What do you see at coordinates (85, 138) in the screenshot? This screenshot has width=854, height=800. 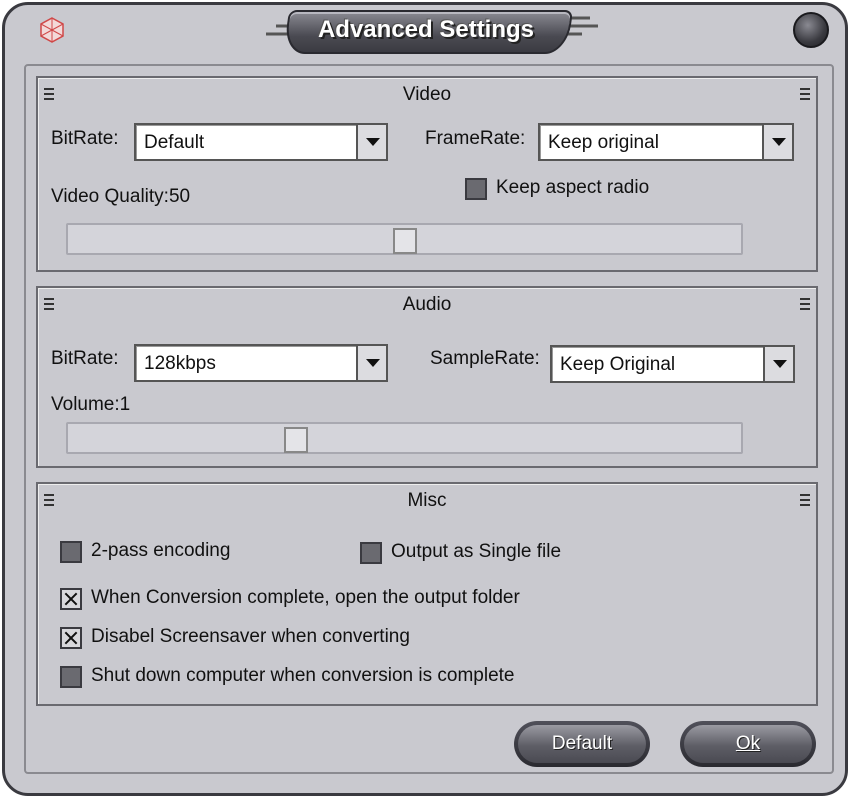 I see `video-bitrate-label: BitRate:` at bounding box center [85, 138].